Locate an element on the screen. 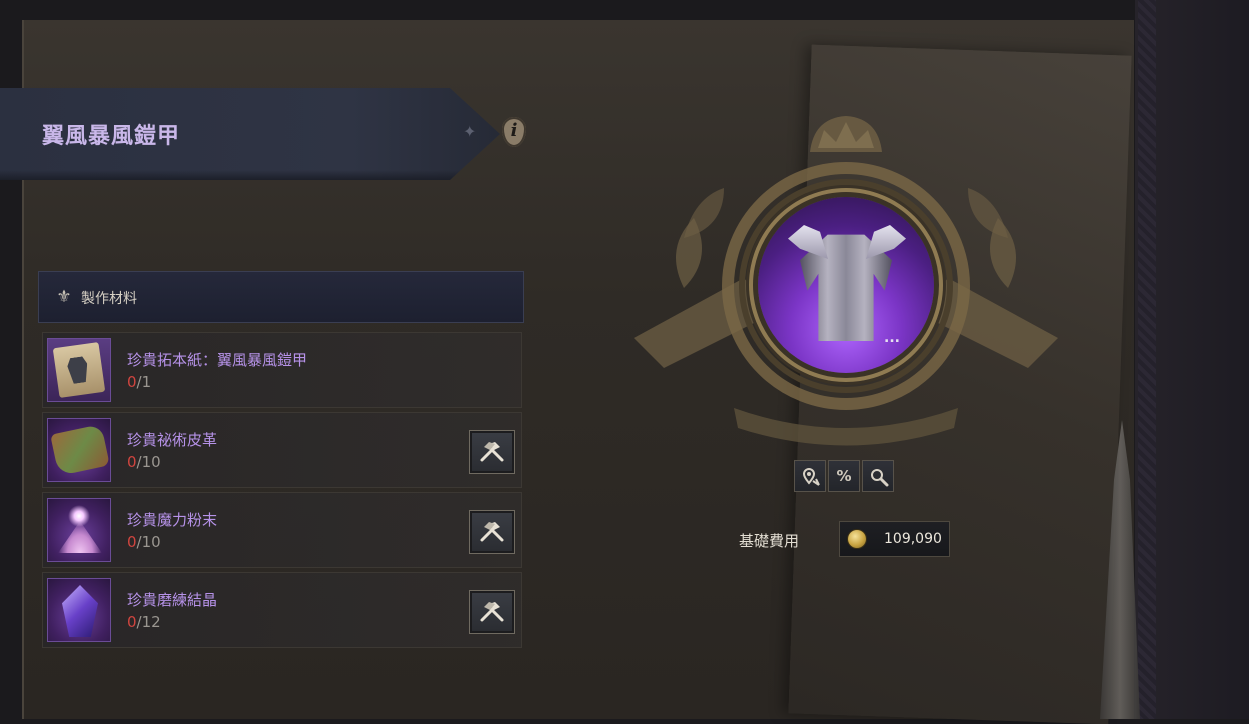 The height and width of the screenshot is (724, 1249). rubbing-paper-icon is located at coordinates (79, 370).